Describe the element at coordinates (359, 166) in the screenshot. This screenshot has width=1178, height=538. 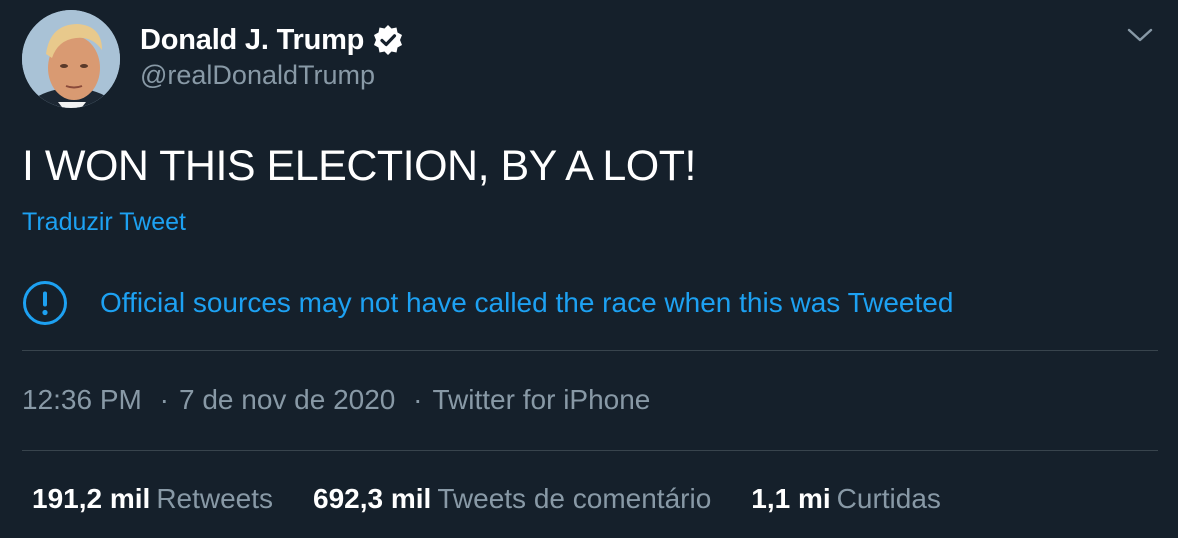
I see `tweet-text: I WON THIS ELECTION, BY A LOT!` at that location.